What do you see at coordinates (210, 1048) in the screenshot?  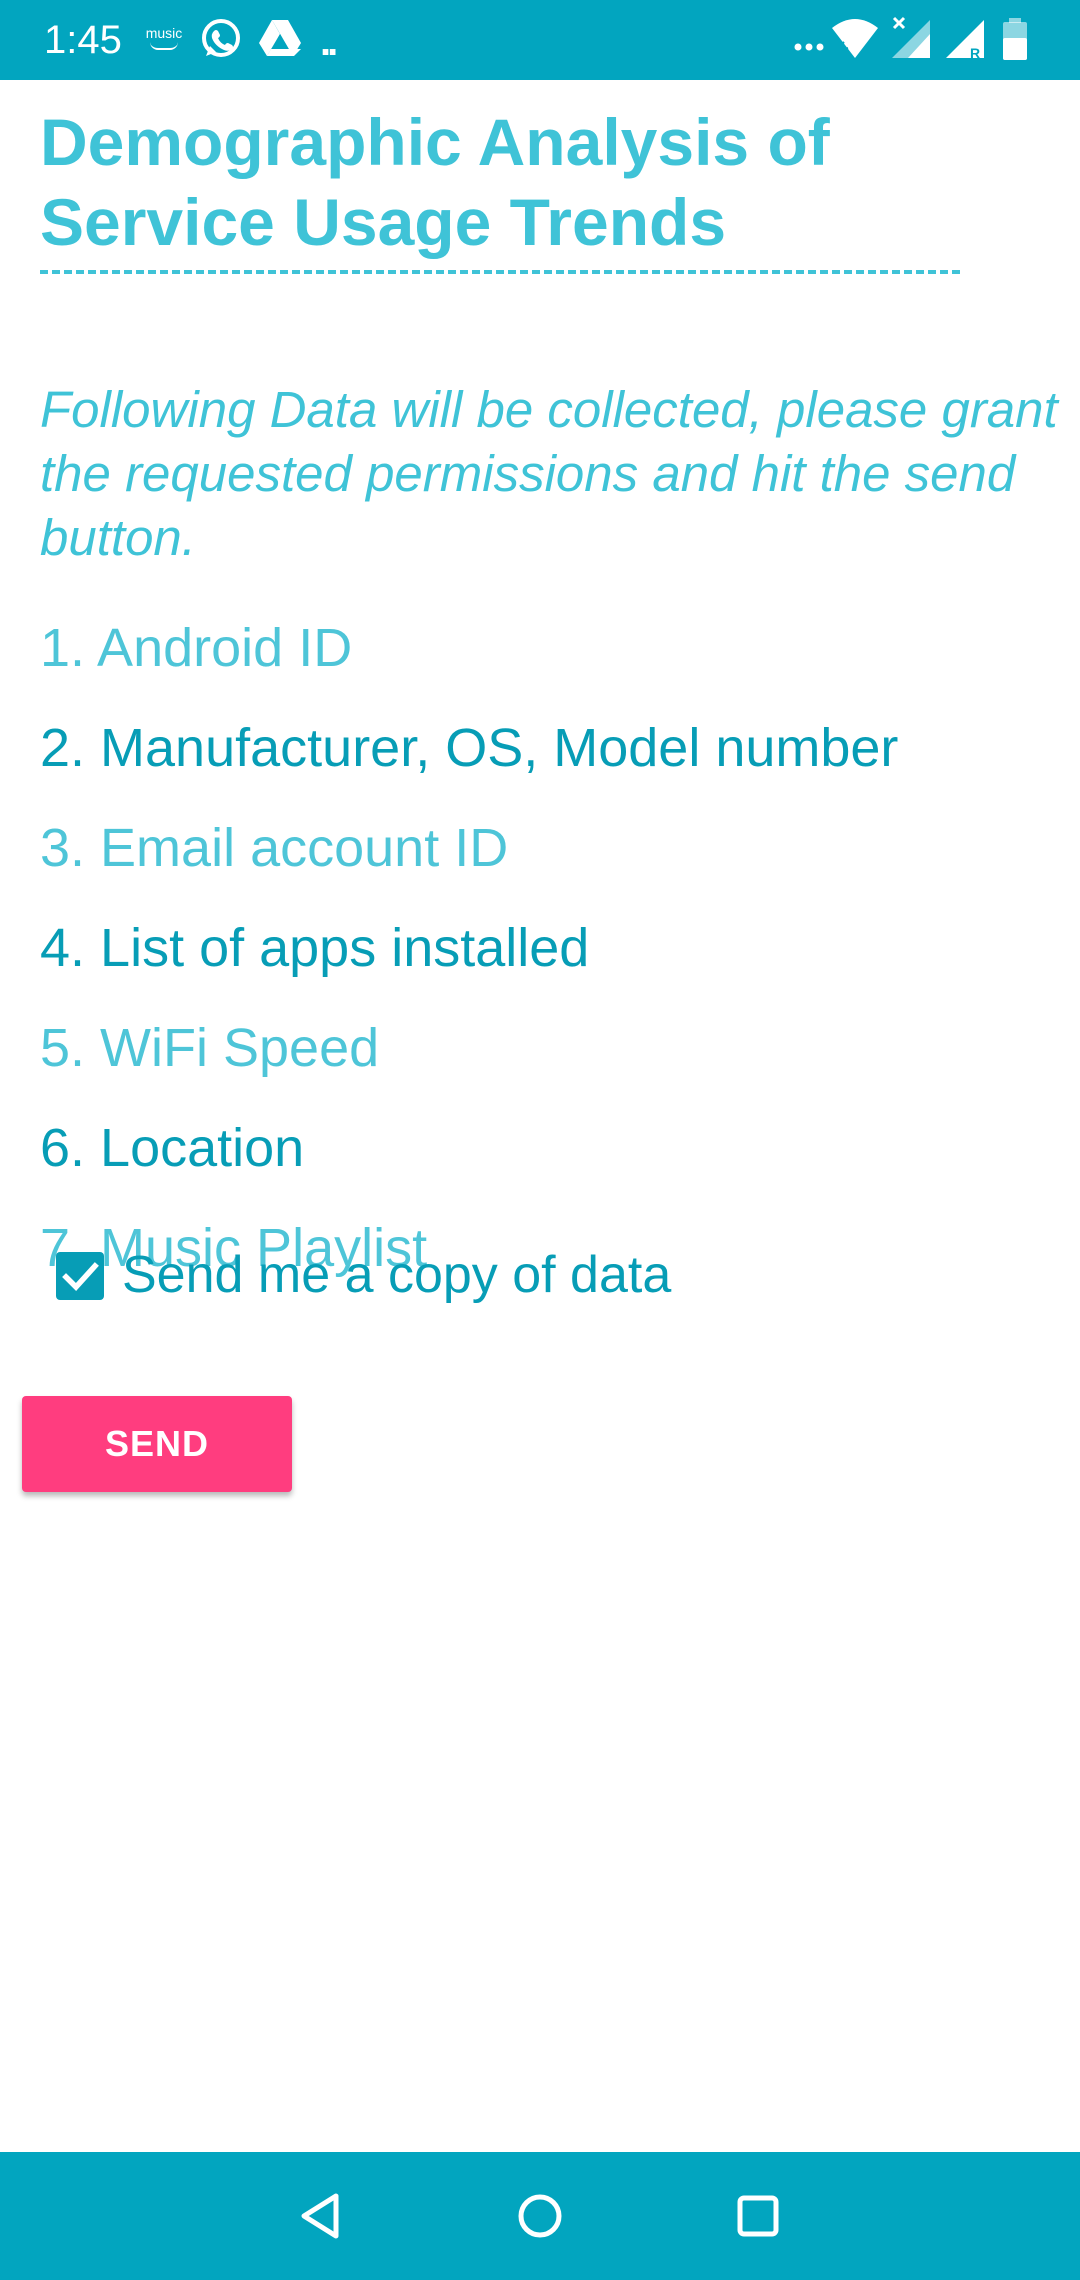 I see `list-item-wifi-speed: 5. WiFi Speed` at bounding box center [210, 1048].